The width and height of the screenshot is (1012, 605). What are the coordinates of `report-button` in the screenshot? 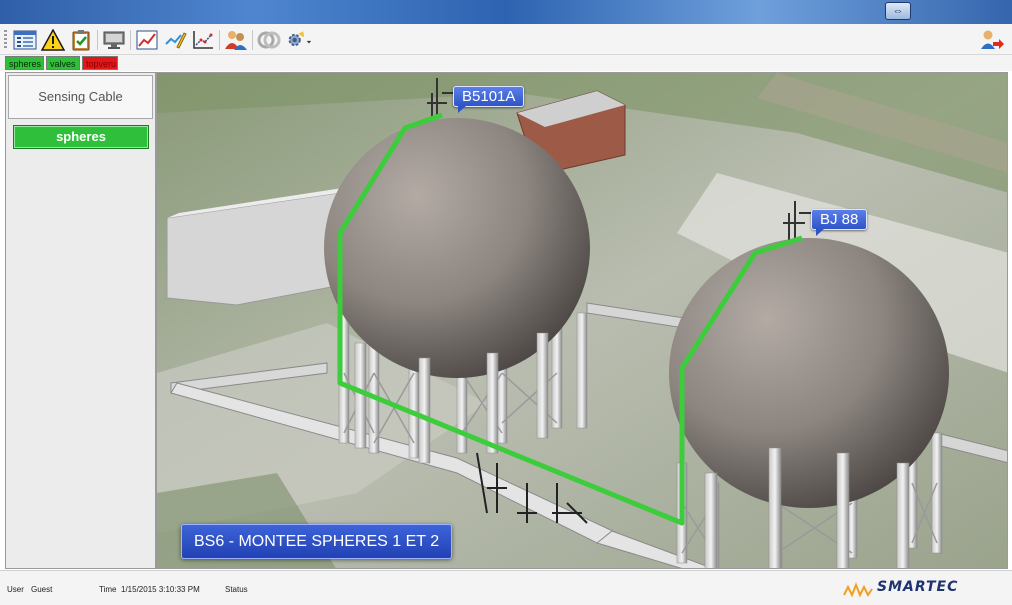 It's located at (81, 39).